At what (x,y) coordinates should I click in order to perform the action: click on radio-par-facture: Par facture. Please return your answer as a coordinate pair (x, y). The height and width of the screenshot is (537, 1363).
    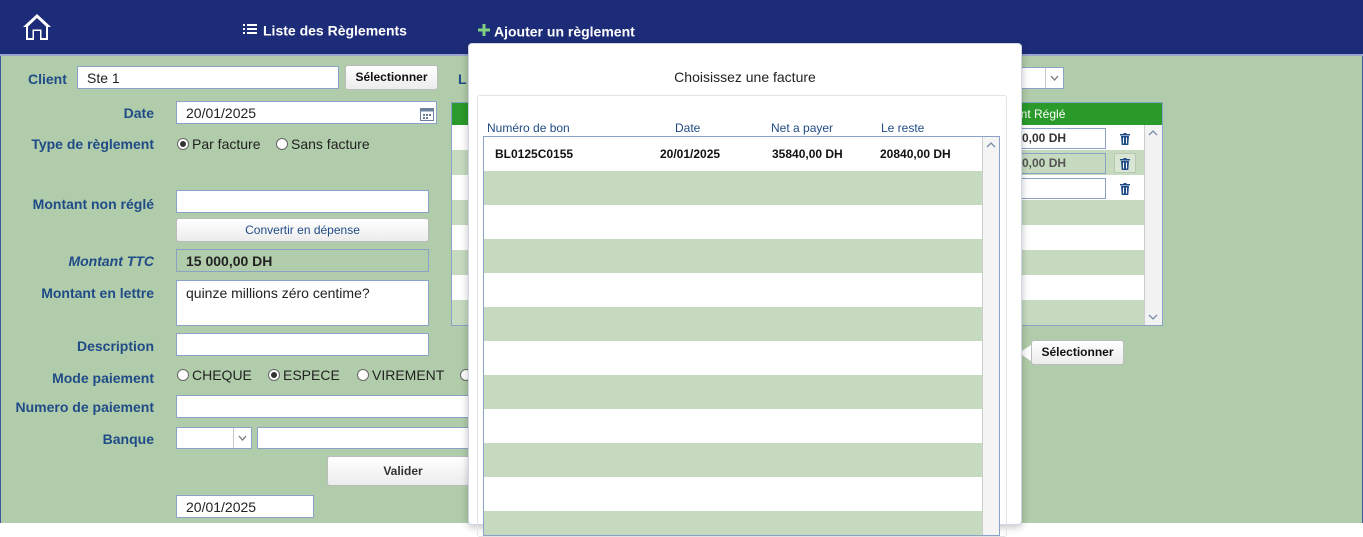
    Looking at the image, I should click on (218, 143).